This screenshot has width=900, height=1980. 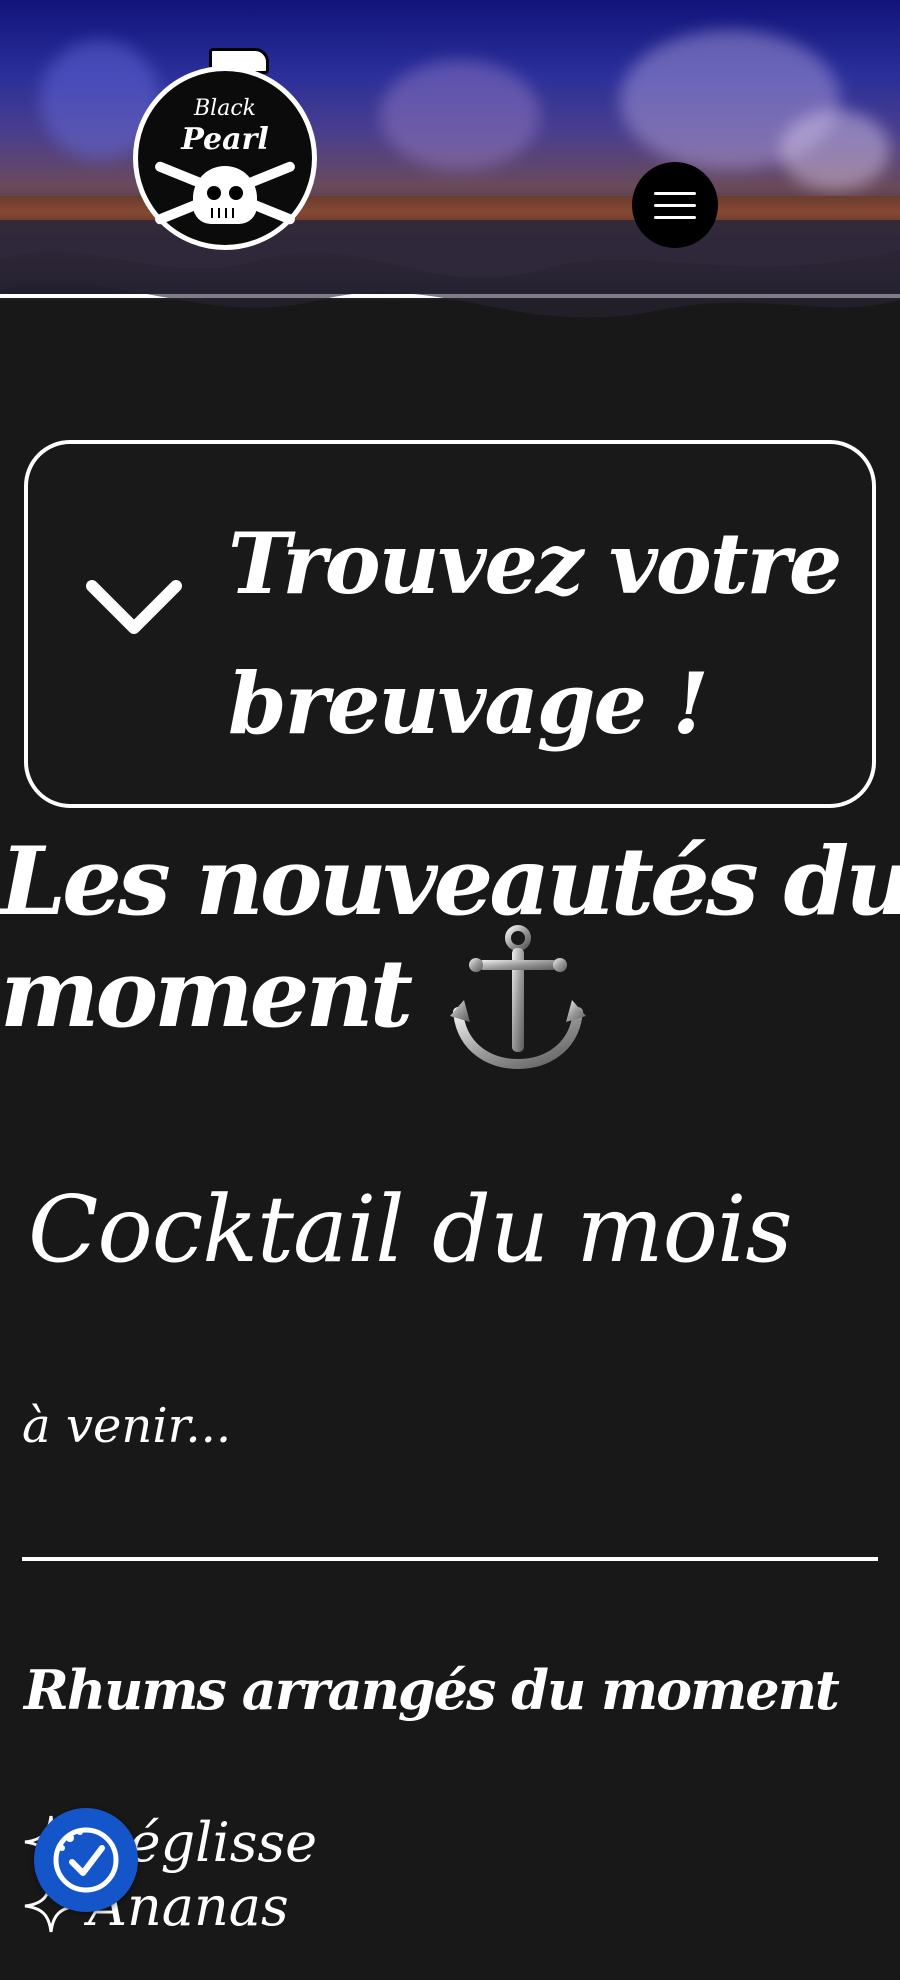 I want to click on find-drink-label: Trouvez votre breuvage !, so click(x=535, y=633).